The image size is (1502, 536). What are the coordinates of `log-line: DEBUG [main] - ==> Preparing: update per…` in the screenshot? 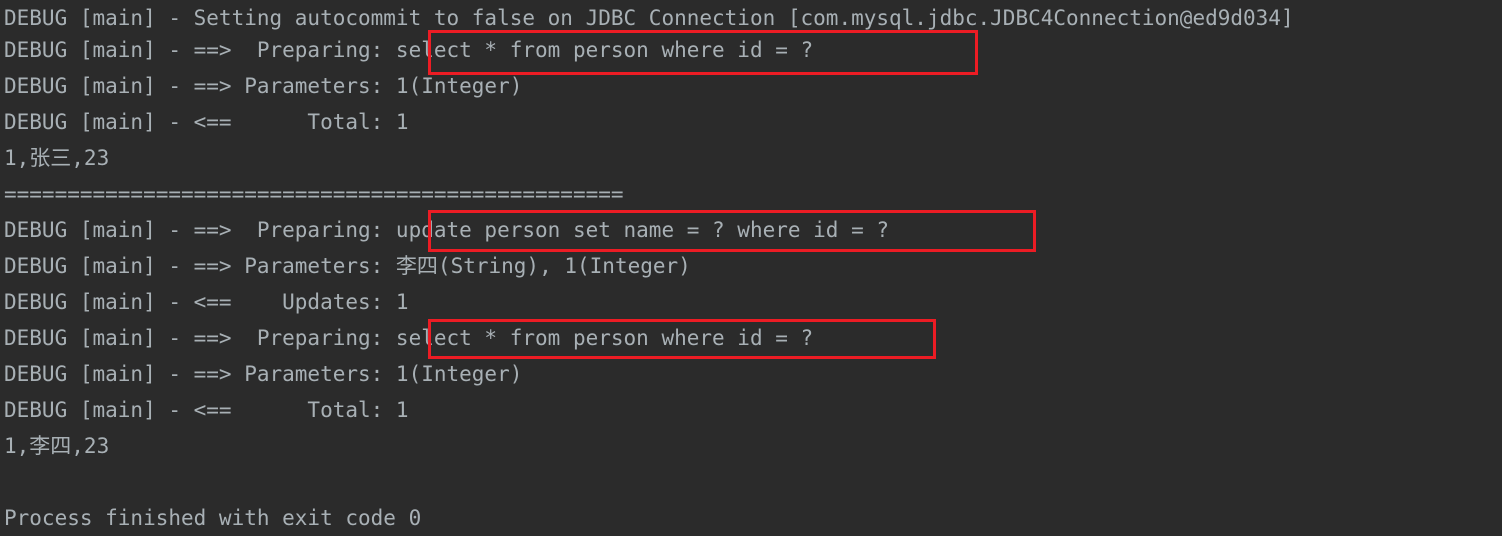 It's located at (447, 230).